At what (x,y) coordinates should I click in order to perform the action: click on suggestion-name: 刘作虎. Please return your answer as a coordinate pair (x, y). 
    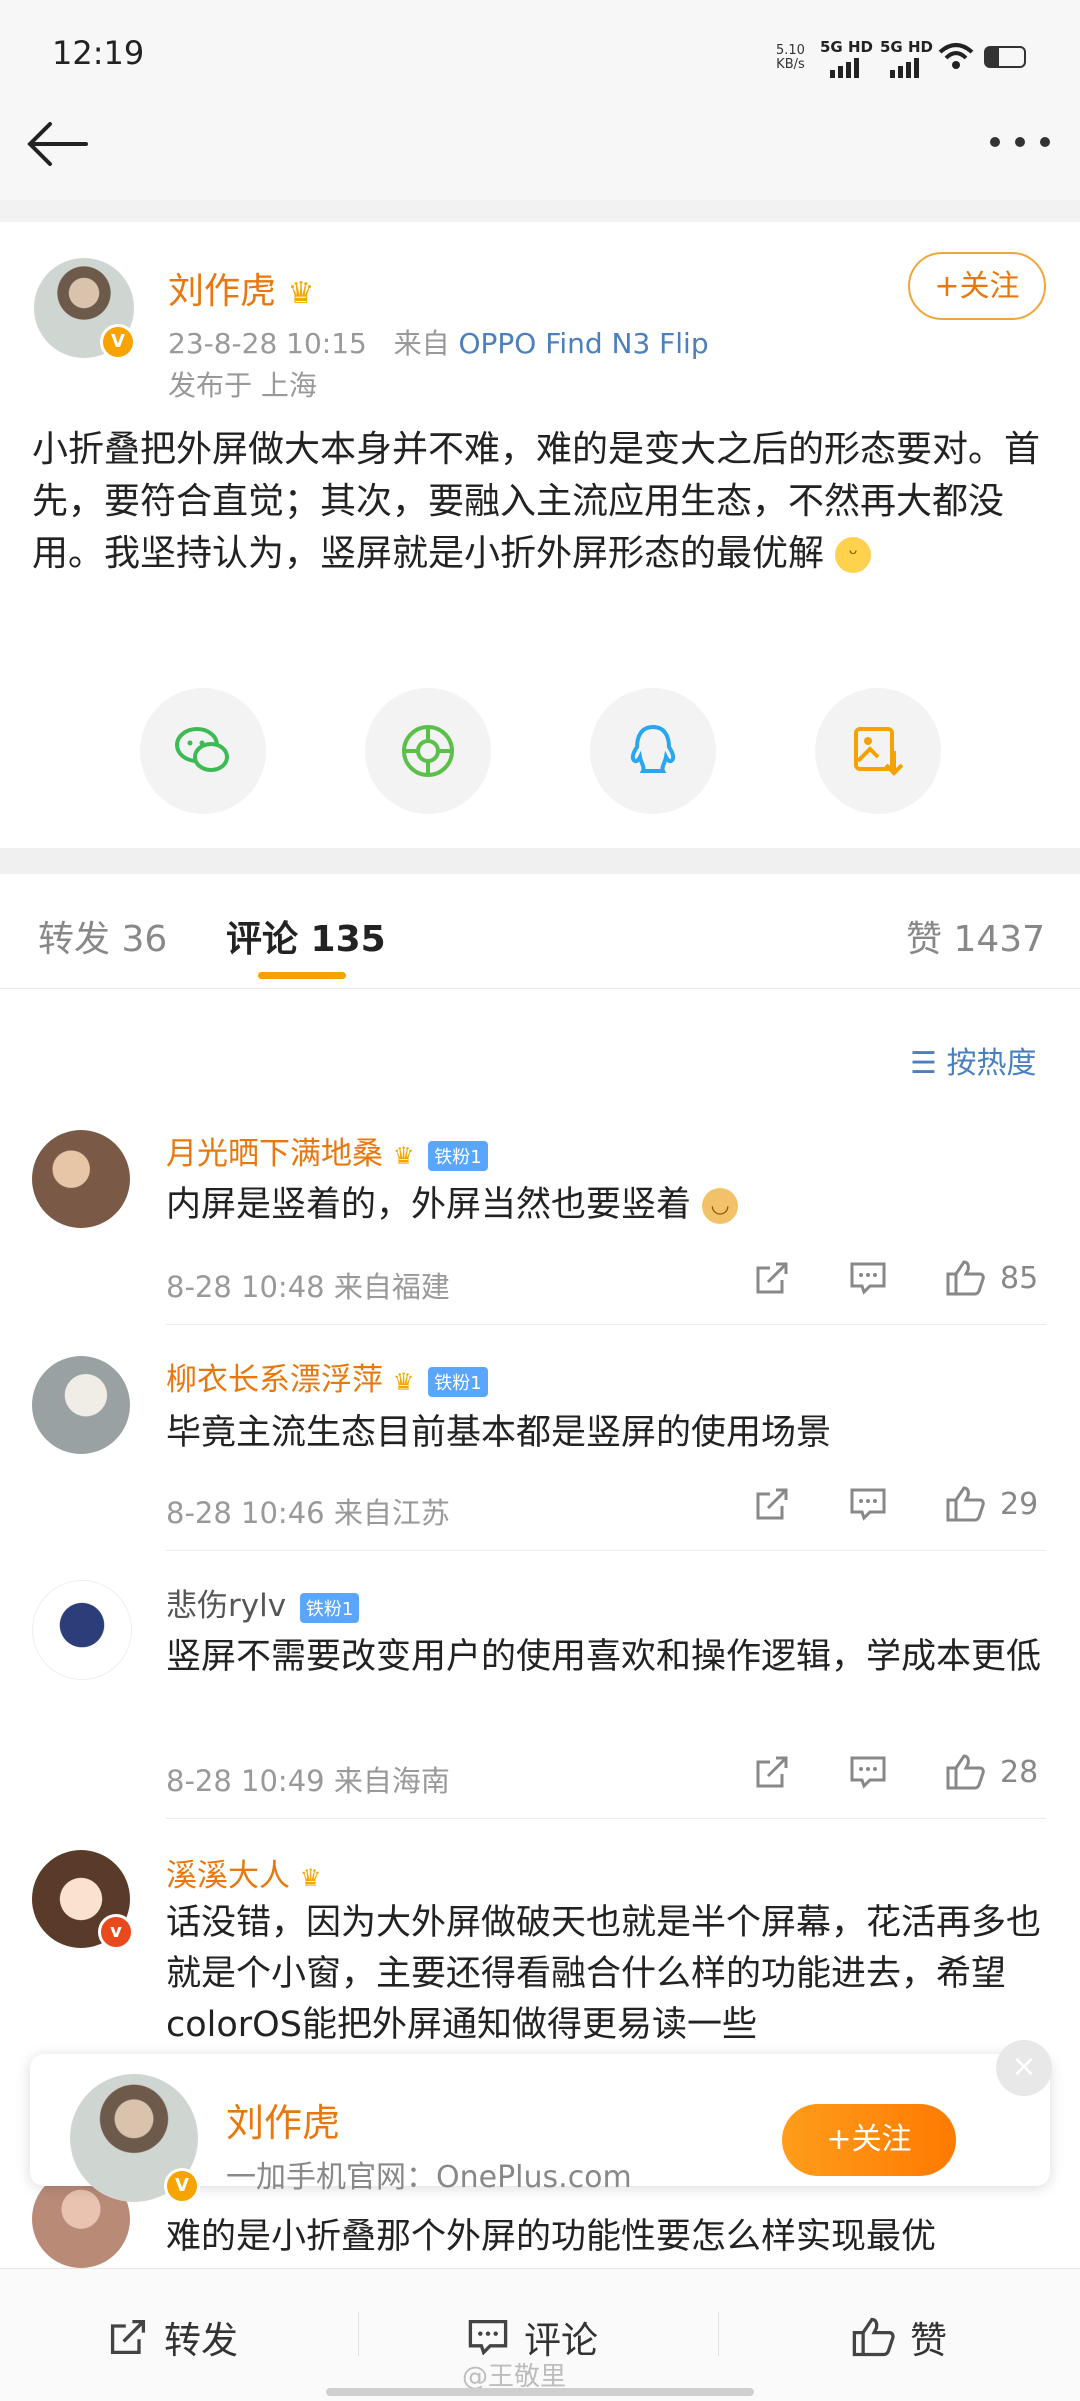
    Looking at the image, I should click on (283, 2119).